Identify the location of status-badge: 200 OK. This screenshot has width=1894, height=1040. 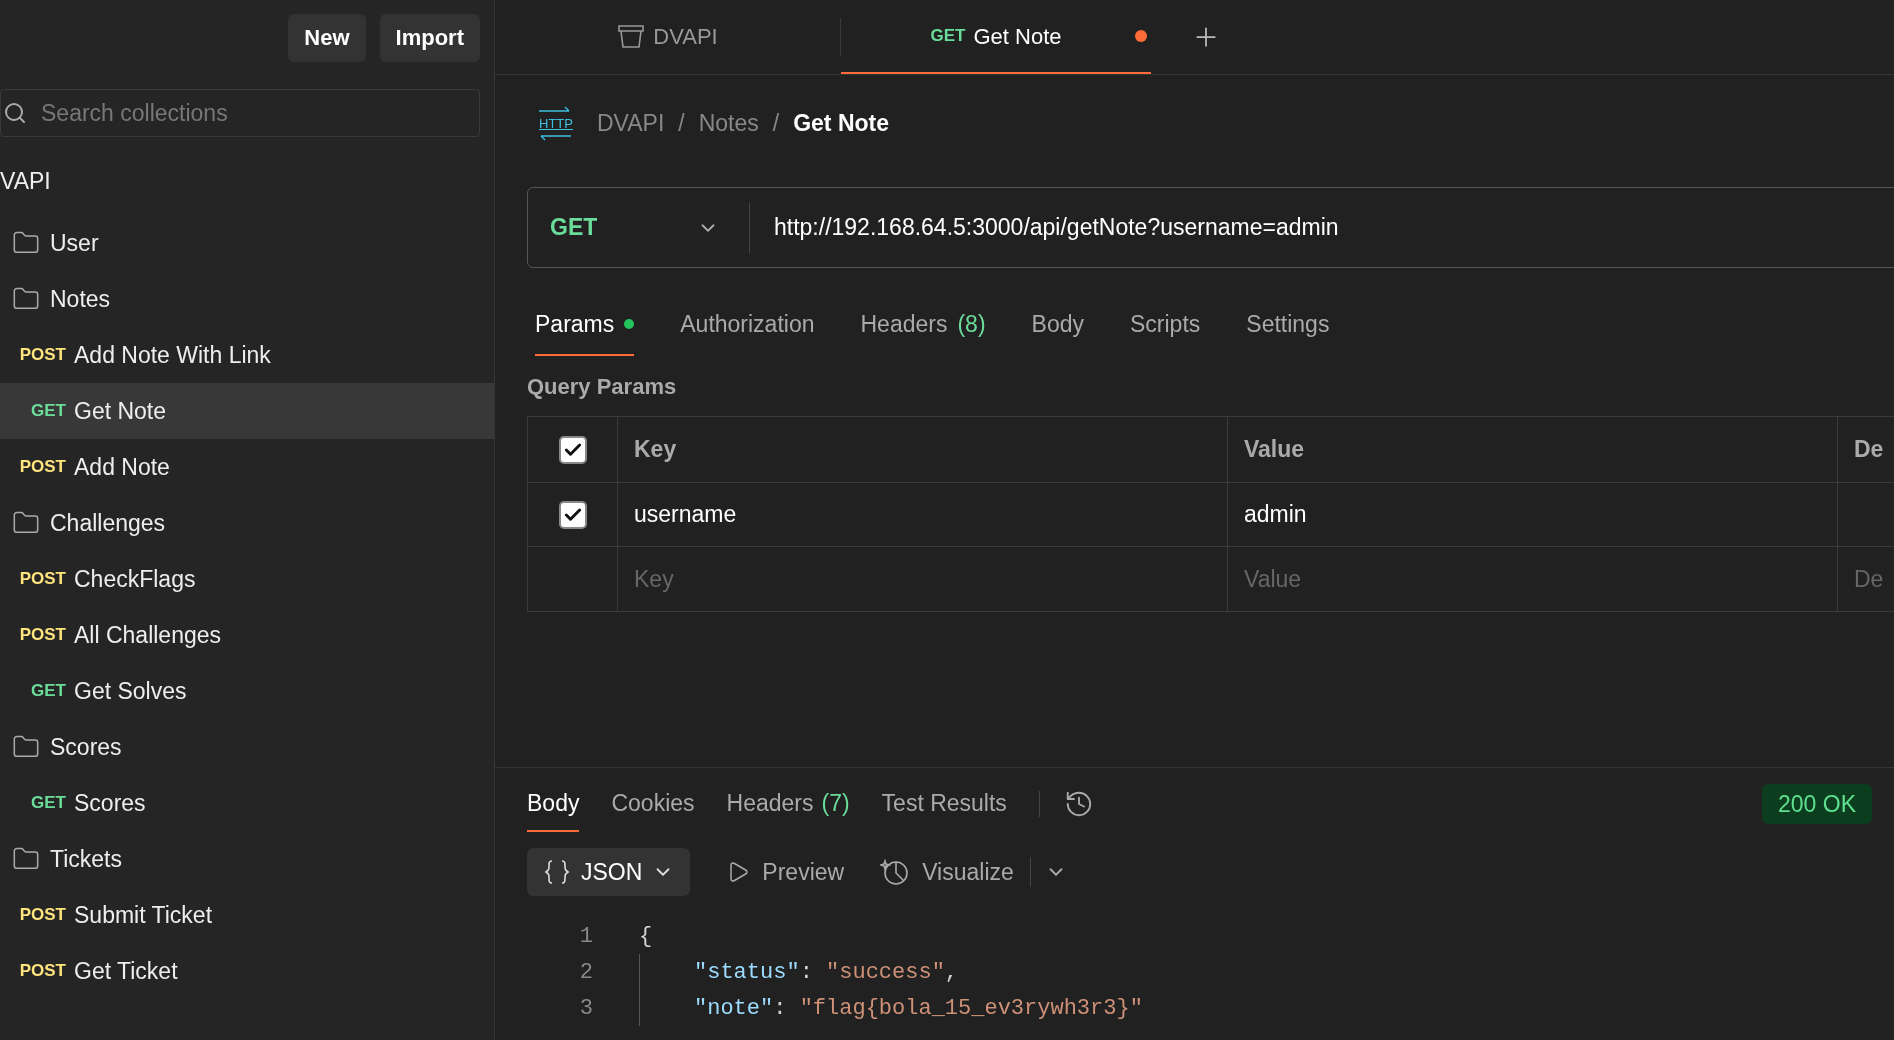
(1817, 804).